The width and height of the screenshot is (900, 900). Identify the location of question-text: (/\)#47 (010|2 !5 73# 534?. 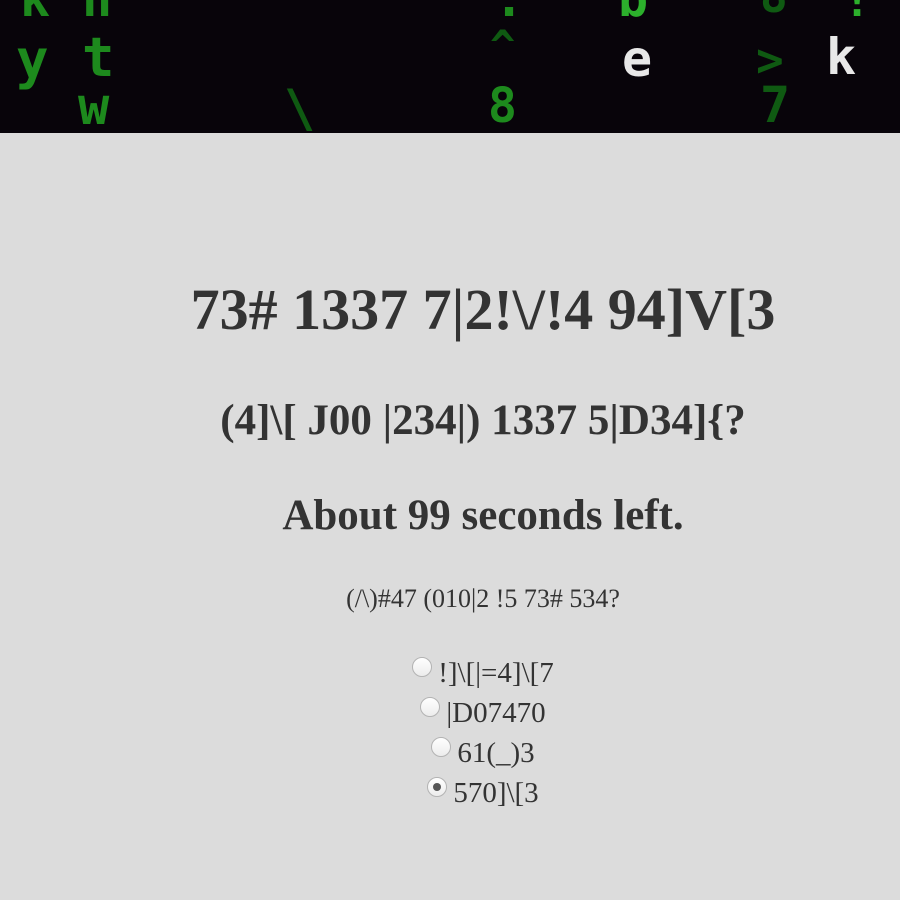
(483, 598).